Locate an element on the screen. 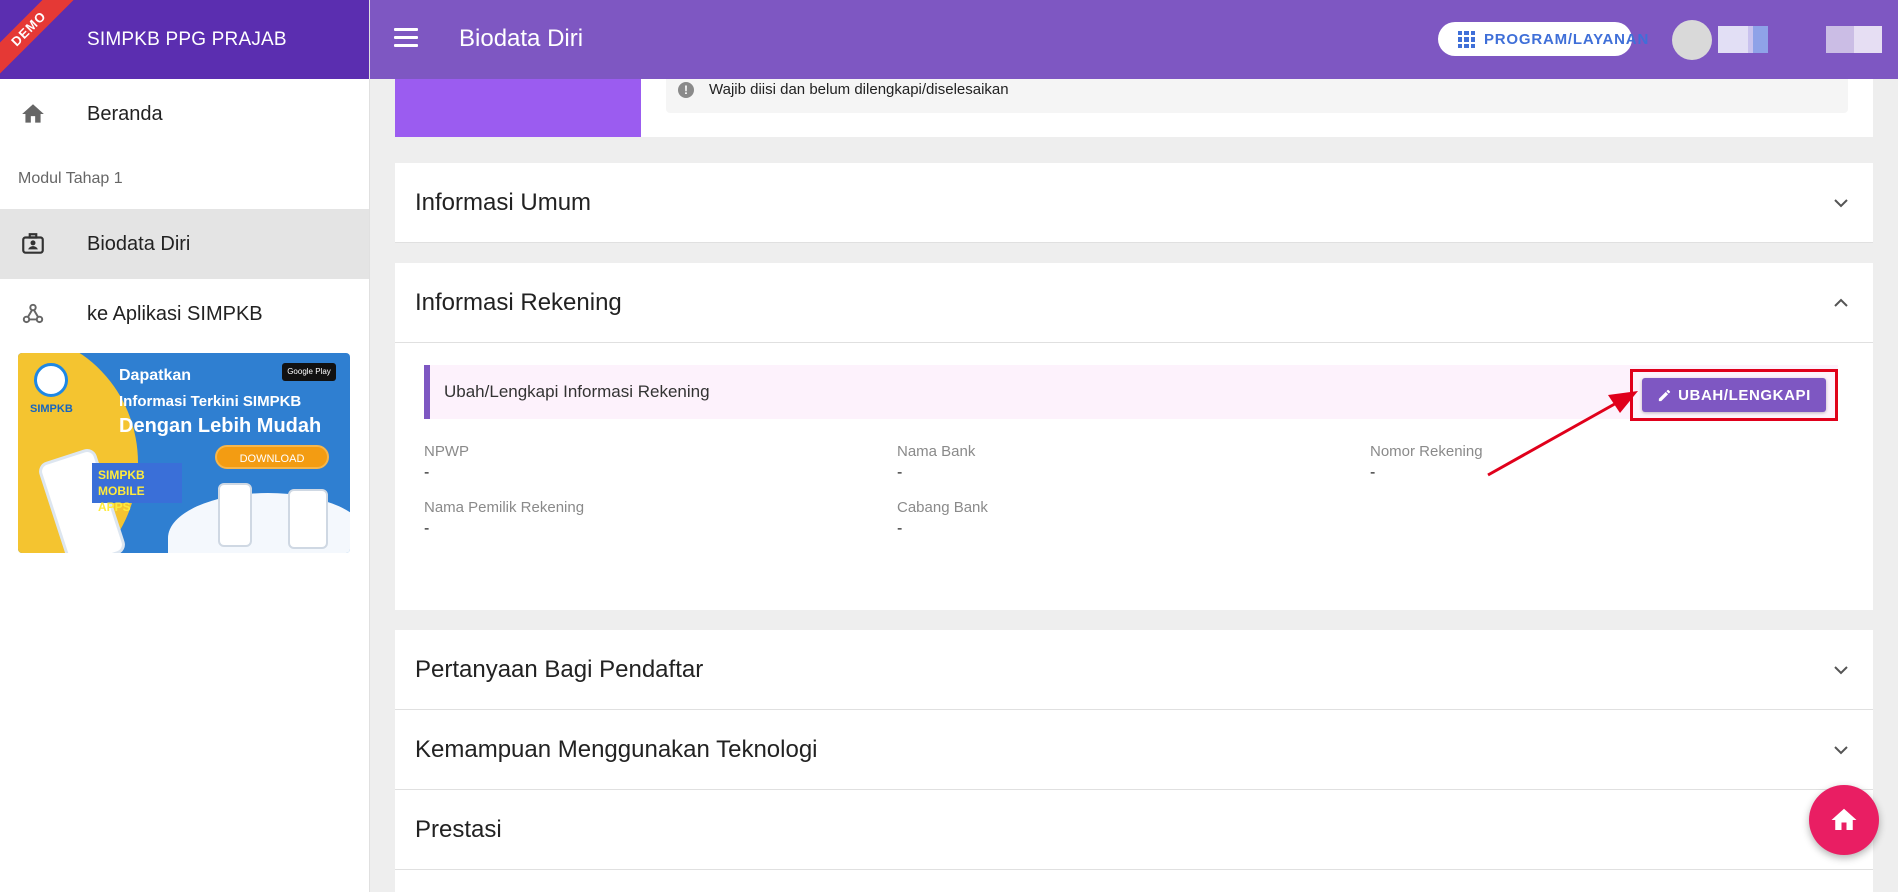 Image resolution: width=1898 pixels, height=892 pixels. page-title: Biodata Diri is located at coordinates (521, 38).